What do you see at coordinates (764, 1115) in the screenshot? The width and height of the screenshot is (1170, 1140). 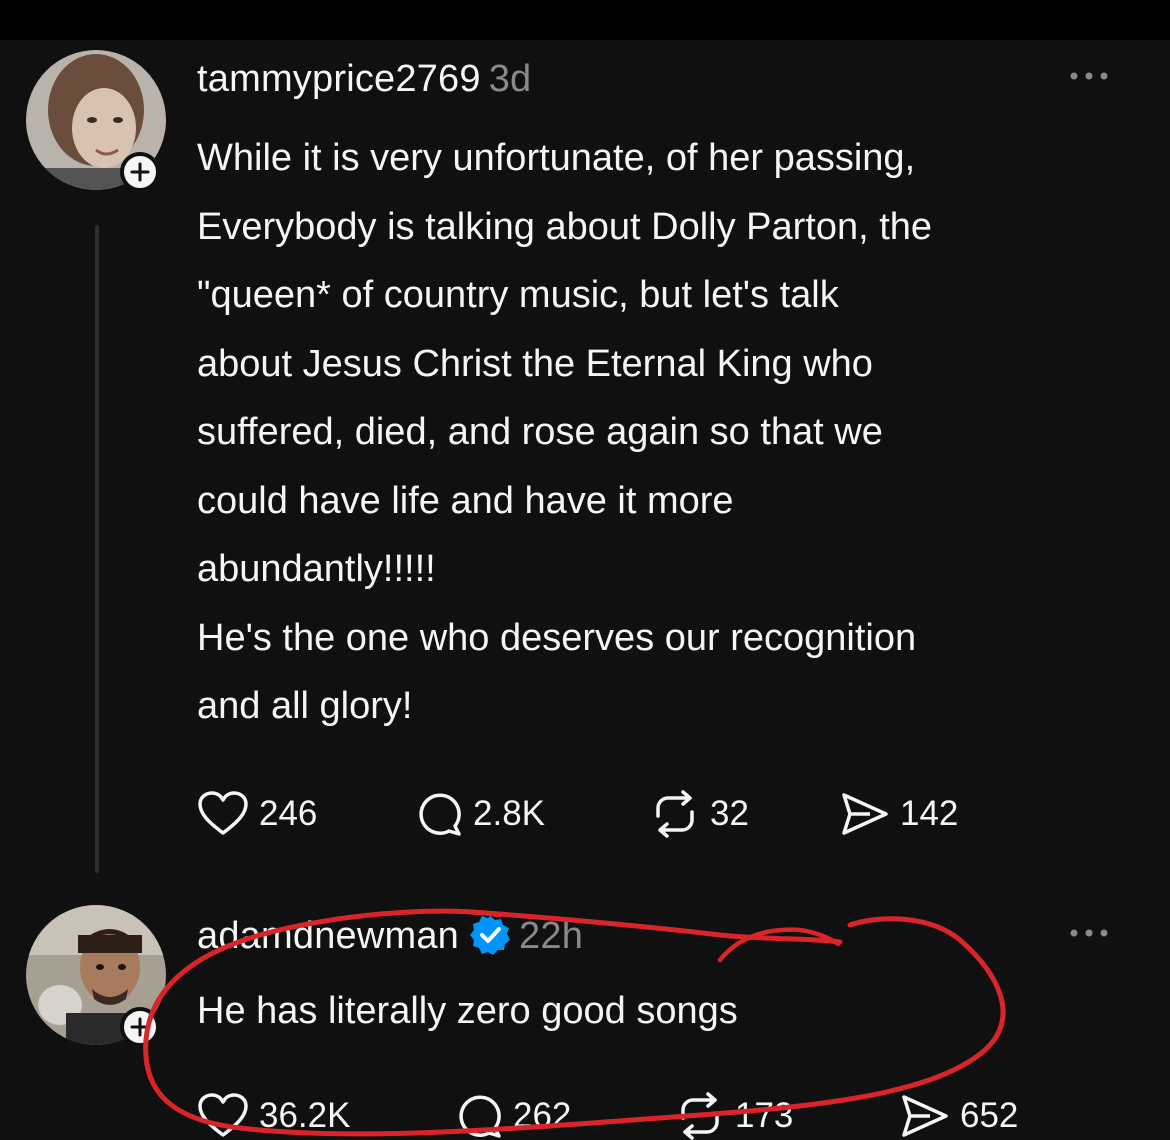 I see `repost-count: 173` at bounding box center [764, 1115].